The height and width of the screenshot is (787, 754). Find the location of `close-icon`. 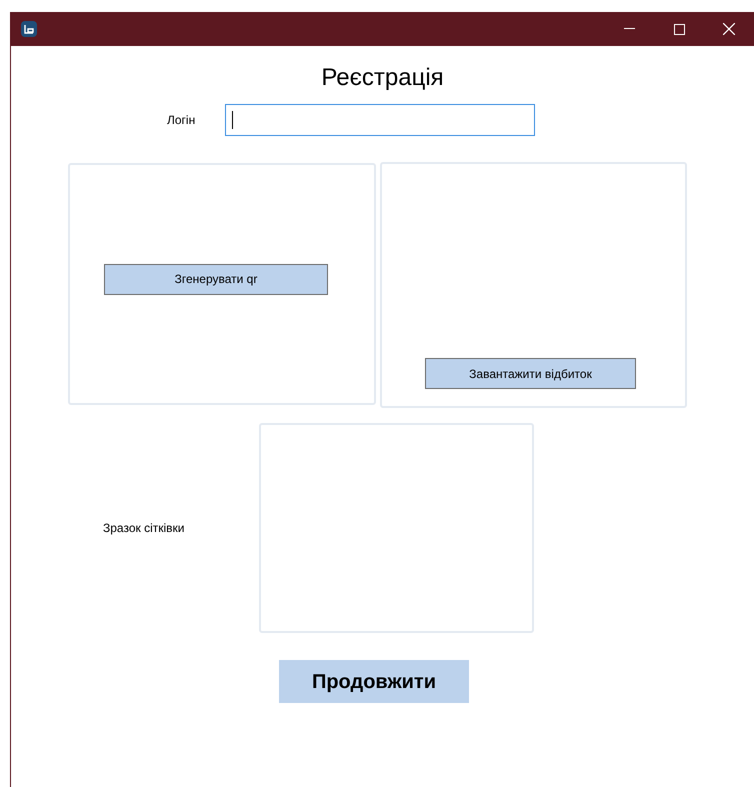

close-icon is located at coordinates (729, 29).